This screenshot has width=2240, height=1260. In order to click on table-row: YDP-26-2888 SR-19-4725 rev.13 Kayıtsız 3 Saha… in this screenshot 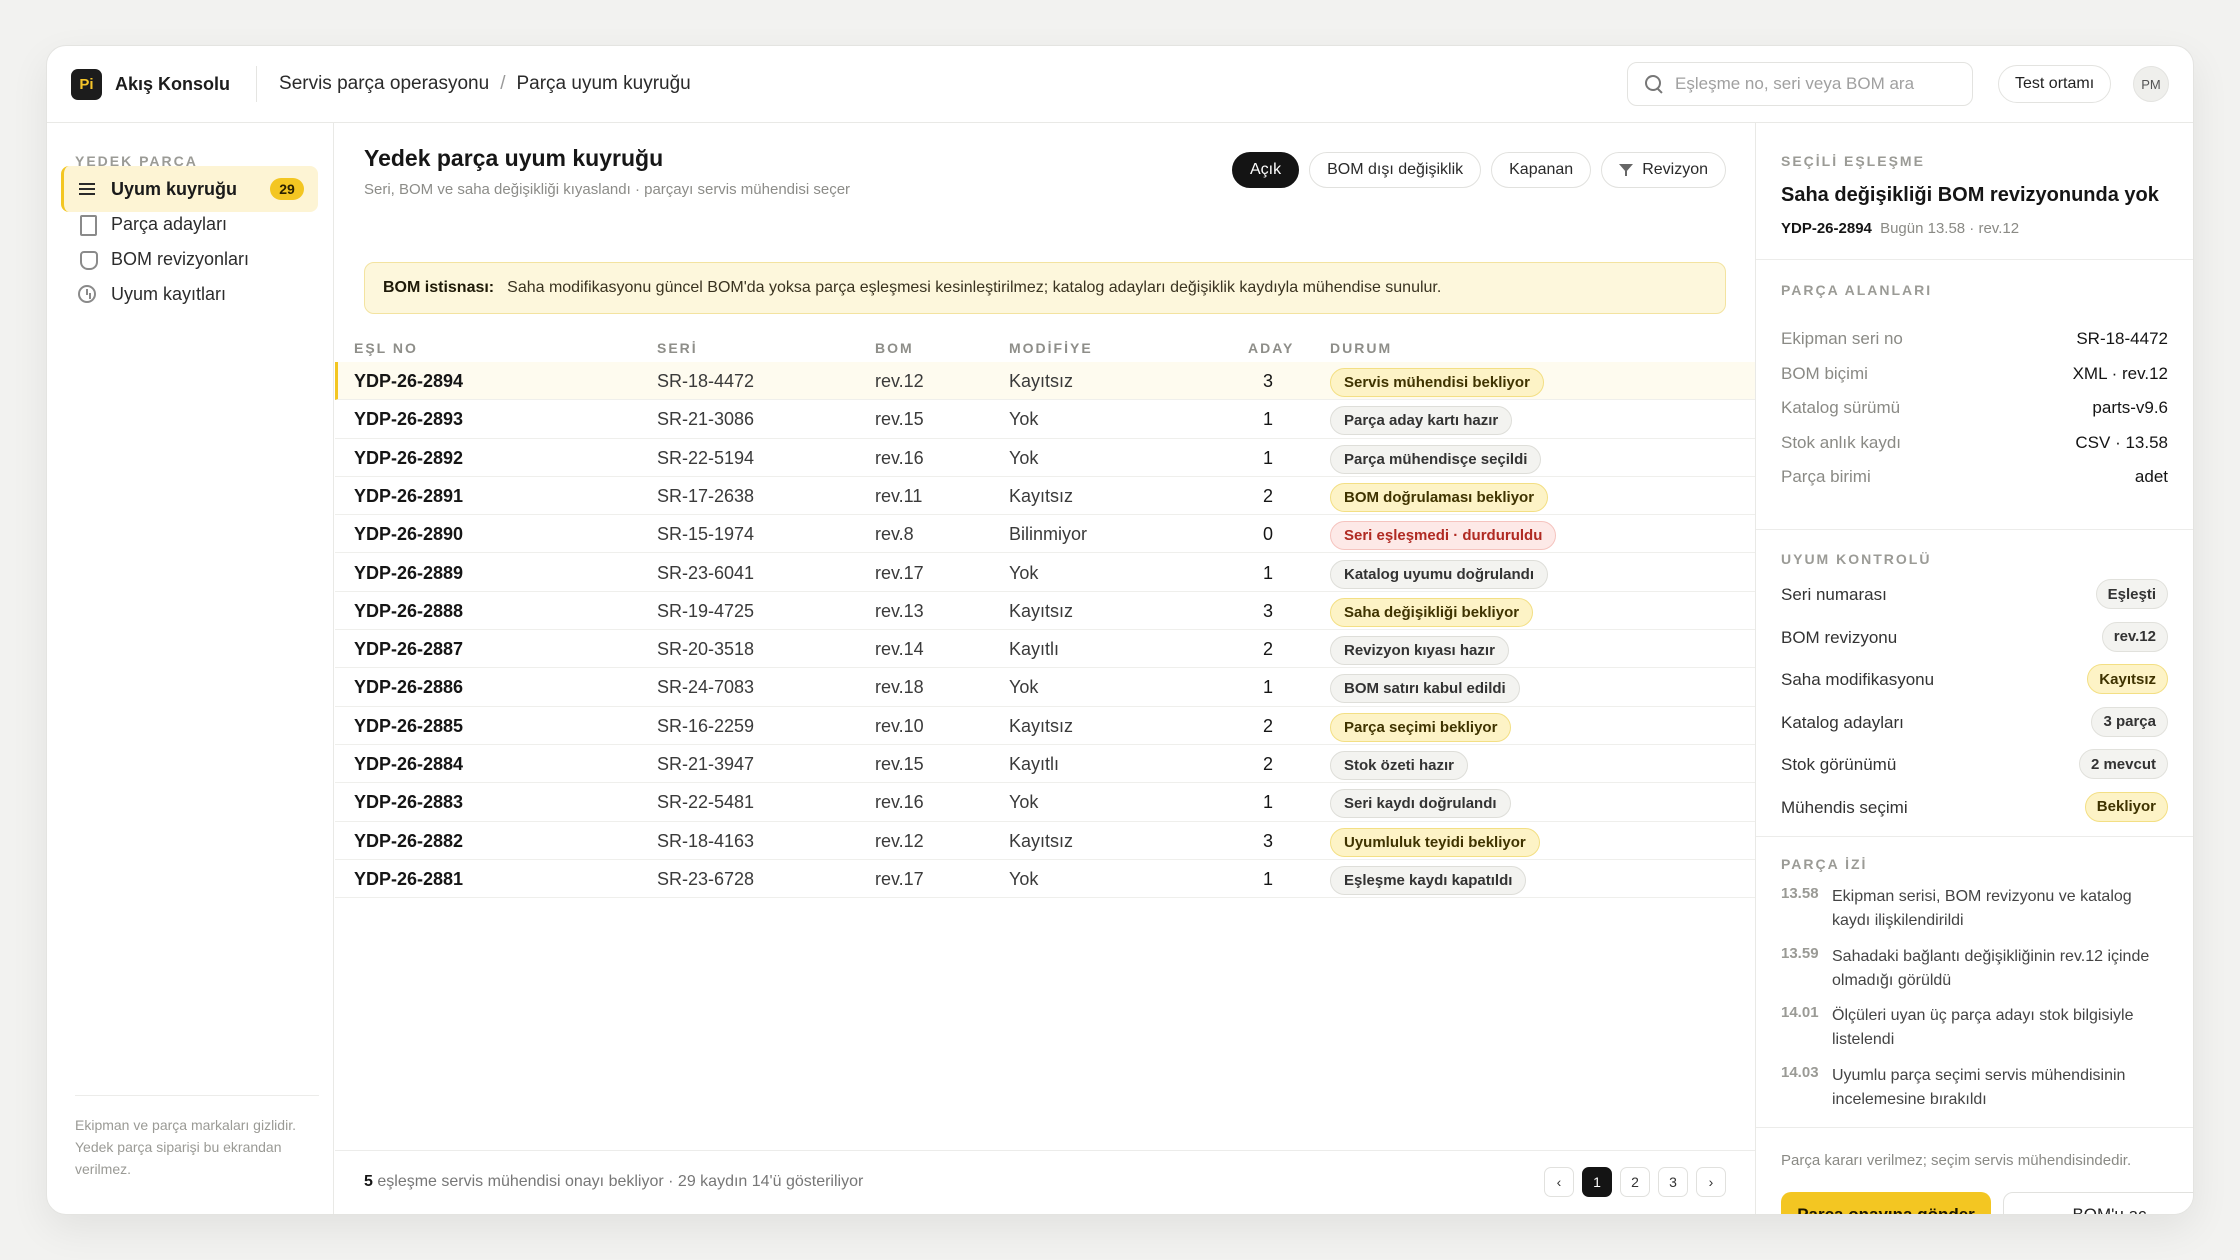, I will do `click(1045, 611)`.